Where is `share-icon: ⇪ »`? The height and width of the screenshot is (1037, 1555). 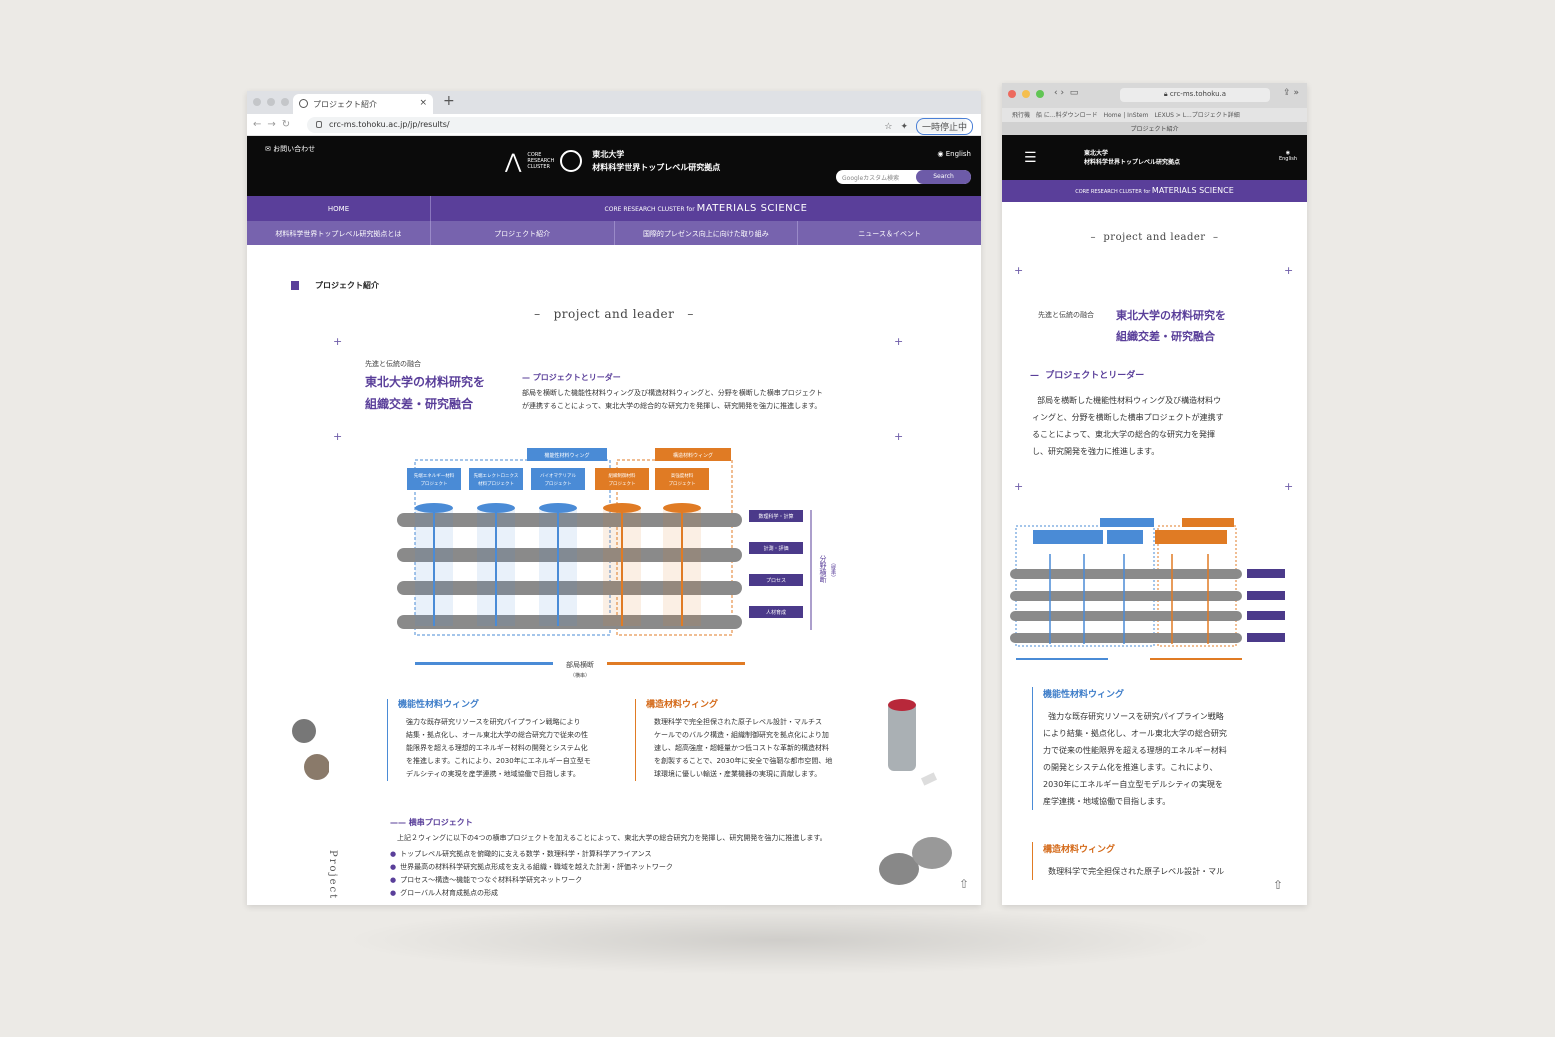
share-icon: ⇪ » is located at coordinates (1291, 93).